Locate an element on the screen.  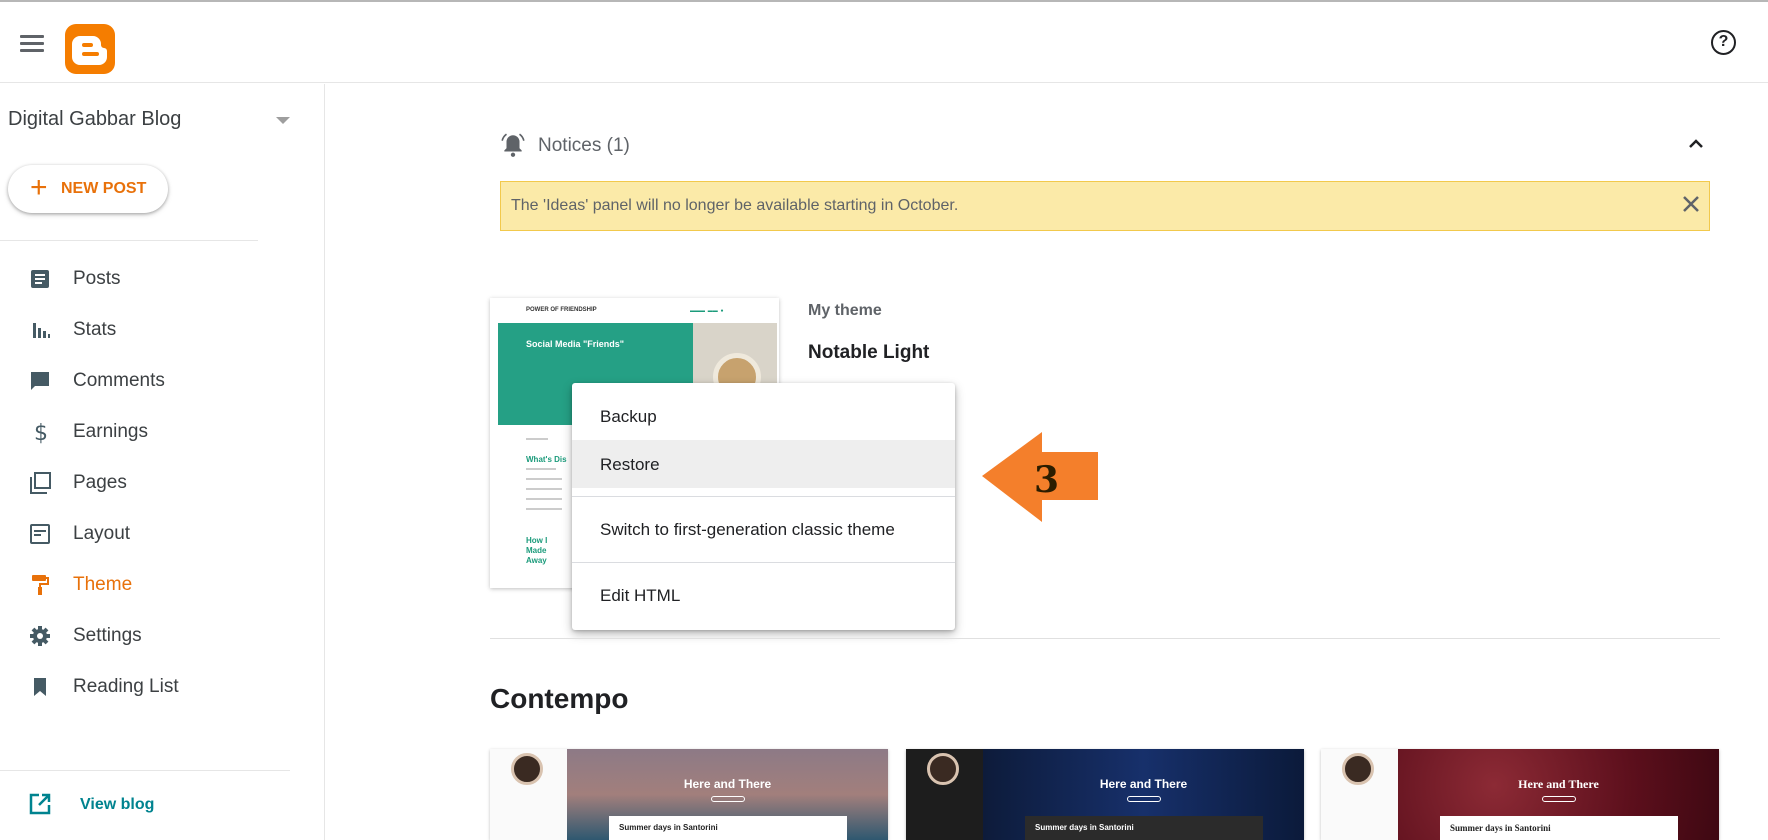
sidebar-item-reading-list: Reading List is located at coordinates (162, 687).